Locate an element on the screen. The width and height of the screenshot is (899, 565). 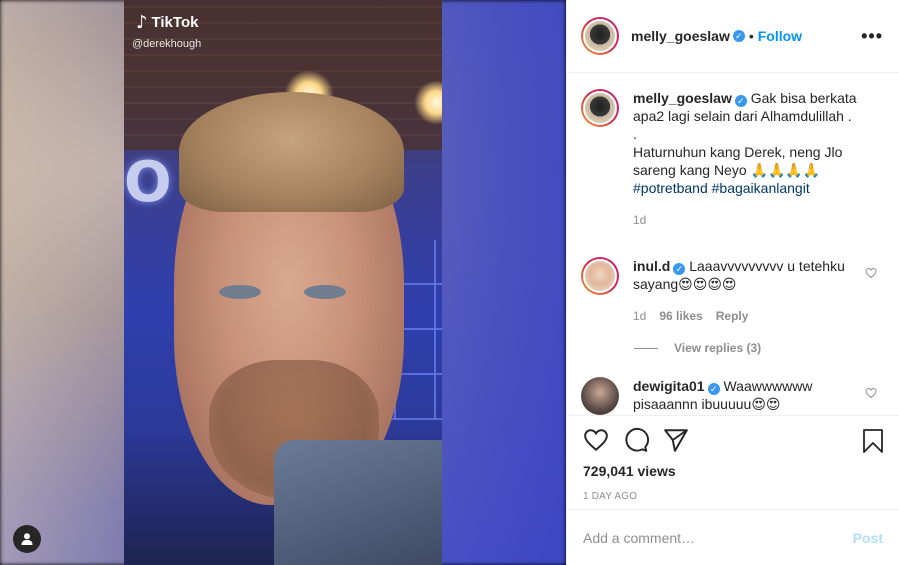
comment-input is located at coordinates (718, 537).